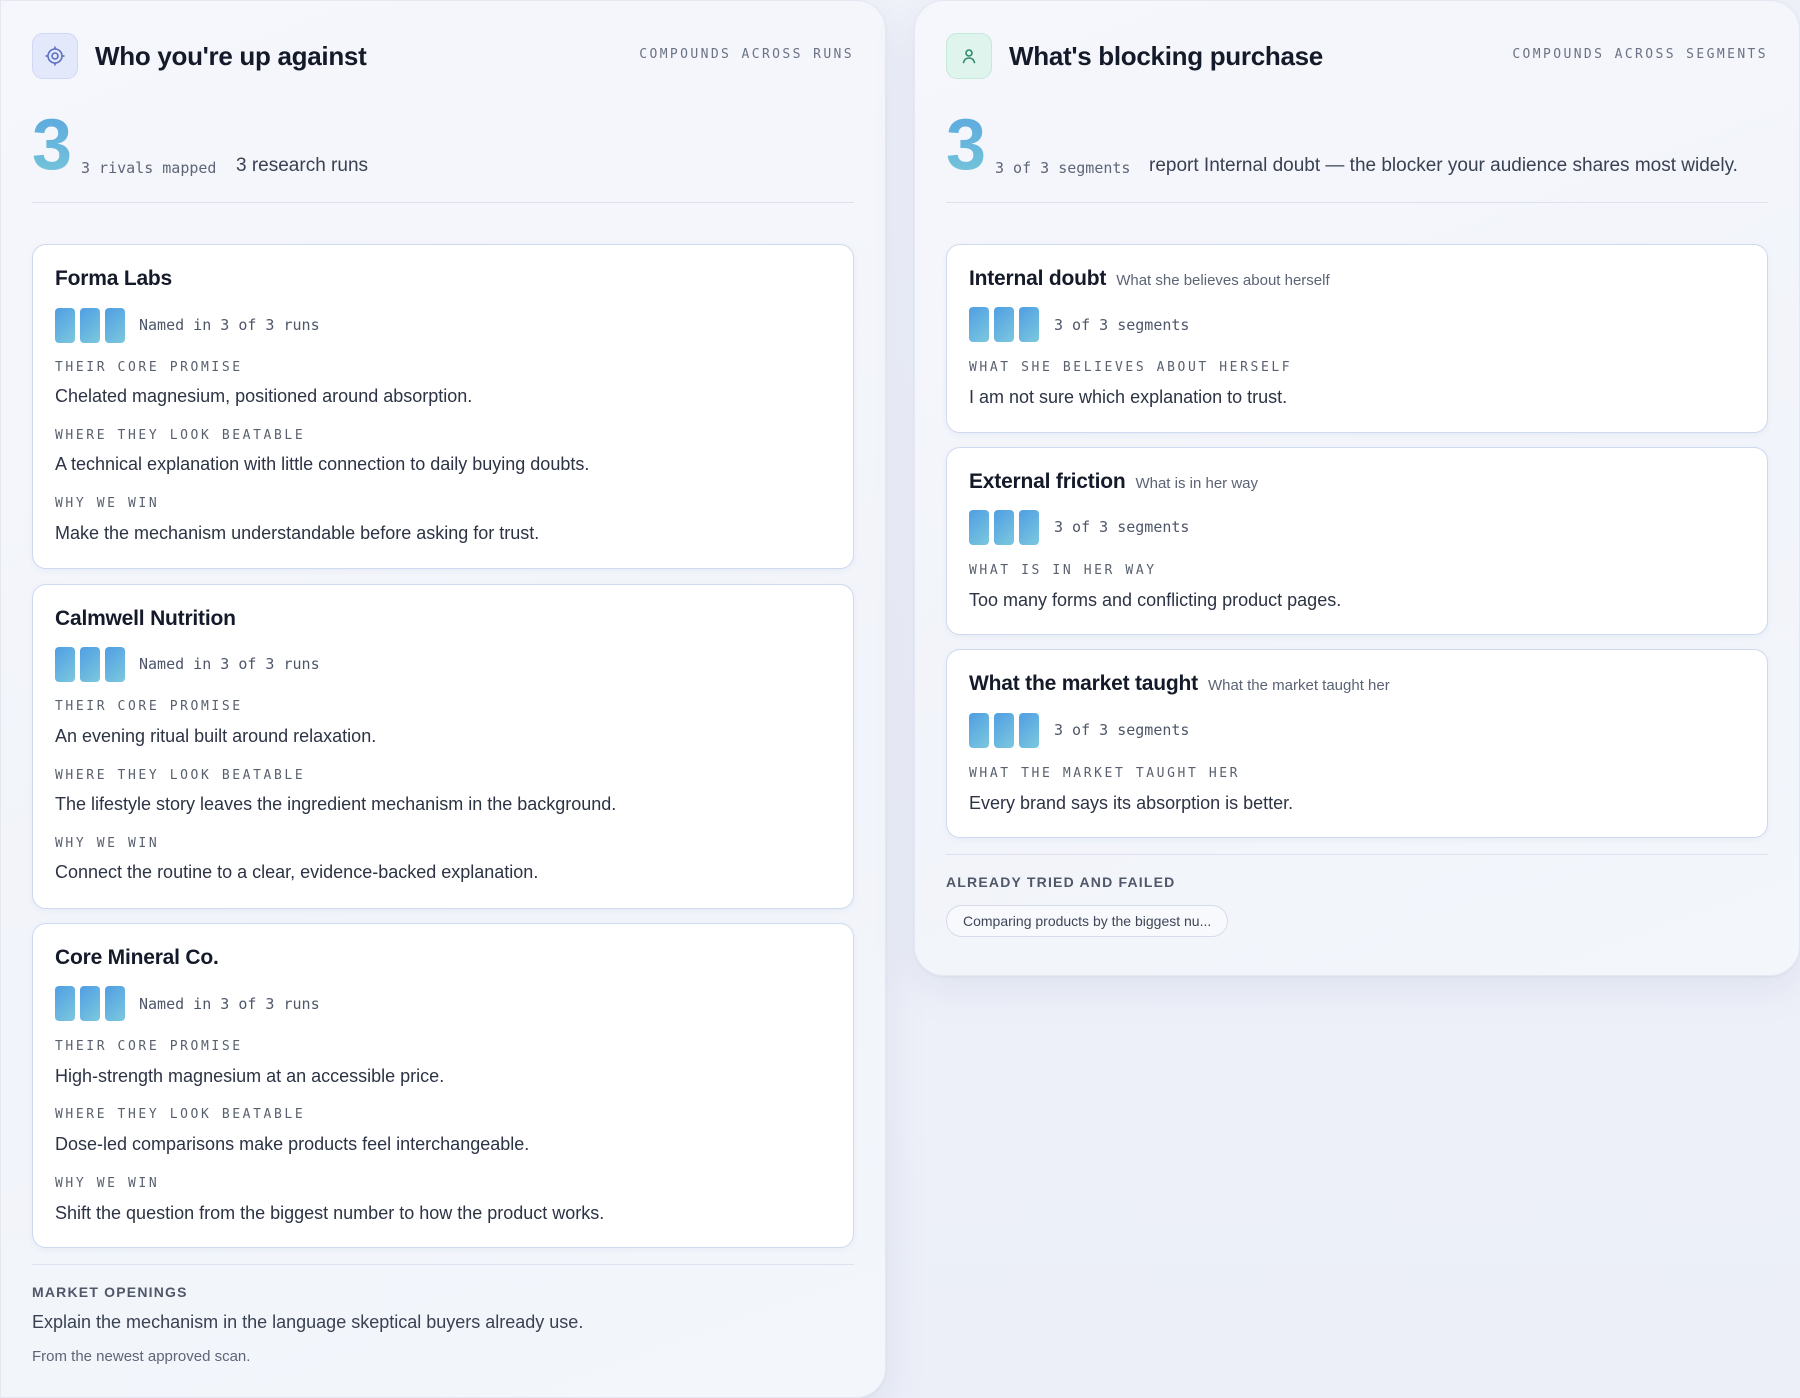  Describe the element at coordinates (114, 278) in the screenshot. I see `rival-name: Forma Labs` at that location.